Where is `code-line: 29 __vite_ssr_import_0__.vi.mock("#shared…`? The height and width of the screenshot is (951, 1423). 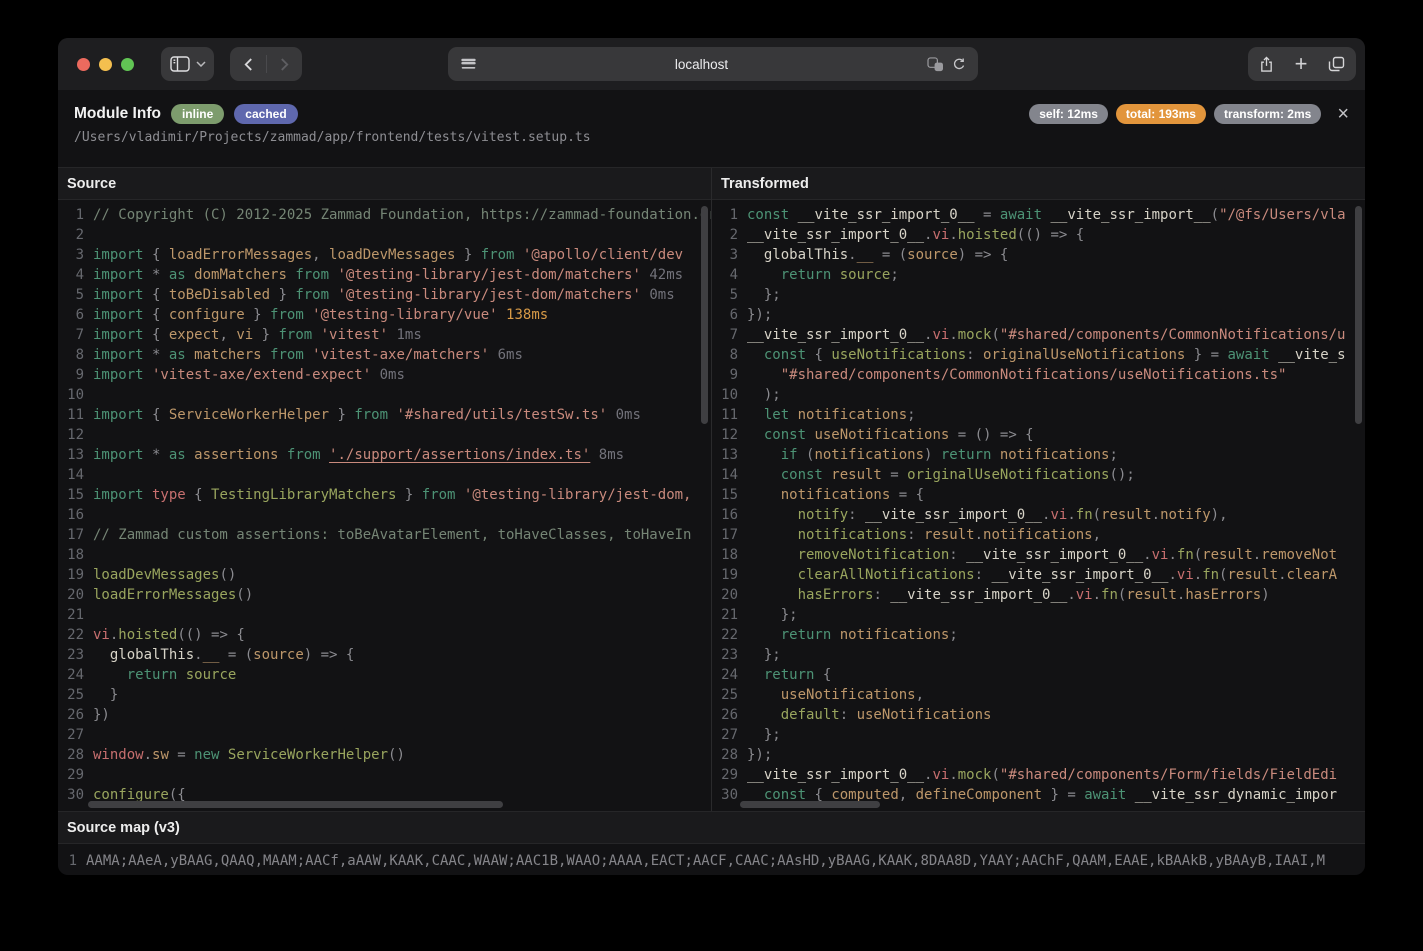
code-line: 29 __vite_ssr_import_0__.vi.mock("#shared… is located at coordinates (1029, 775).